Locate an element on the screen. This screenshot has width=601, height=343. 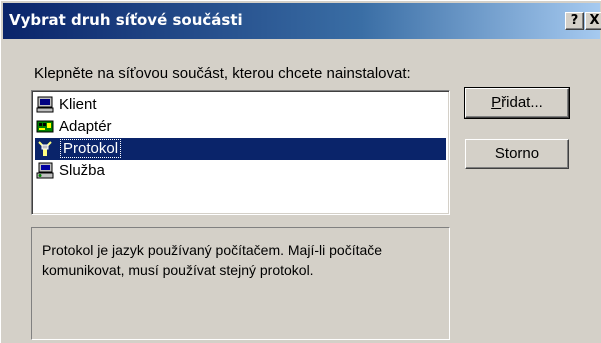
cancel-button: Storno is located at coordinates (517, 154).